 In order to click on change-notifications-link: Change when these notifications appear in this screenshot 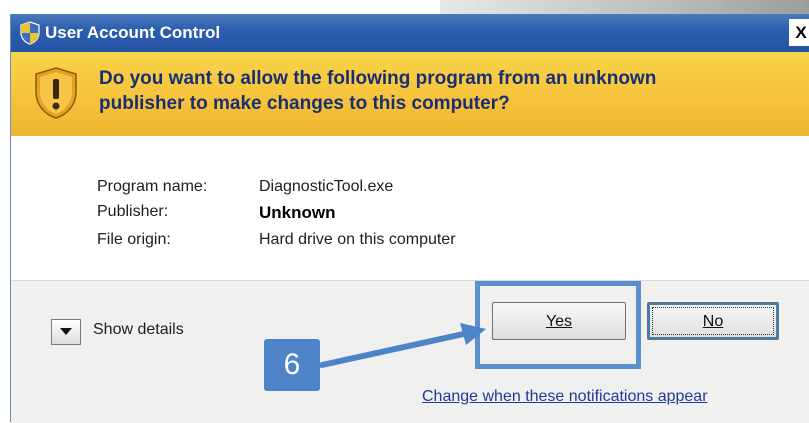, I will do `click(565, 397)`.